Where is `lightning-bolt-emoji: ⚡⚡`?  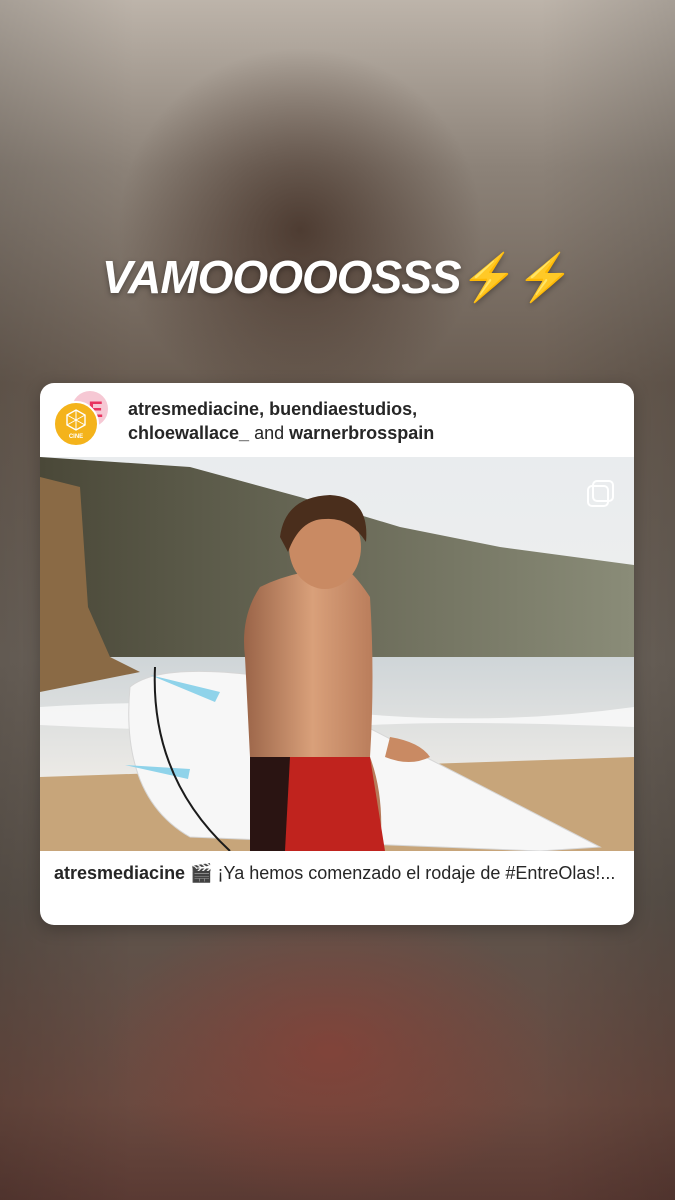 lightning-bolt-emoji: ⚡⚡ is located at coordinates (517, 277).